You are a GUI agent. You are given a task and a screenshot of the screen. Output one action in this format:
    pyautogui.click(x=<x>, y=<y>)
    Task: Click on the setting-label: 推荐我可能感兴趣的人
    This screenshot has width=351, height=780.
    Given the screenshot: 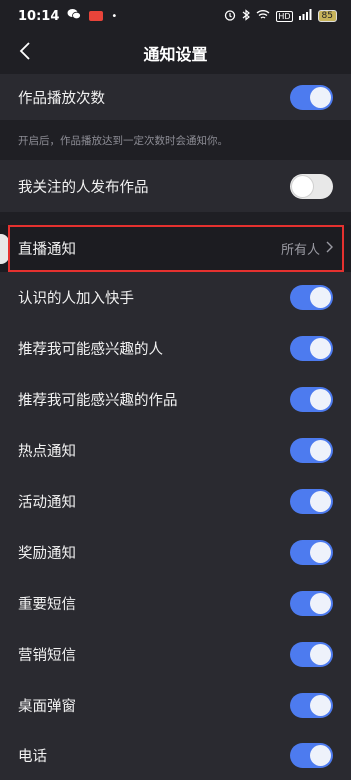 What is the action you would take?
    pyautogui.click(x=90, y=350)
    